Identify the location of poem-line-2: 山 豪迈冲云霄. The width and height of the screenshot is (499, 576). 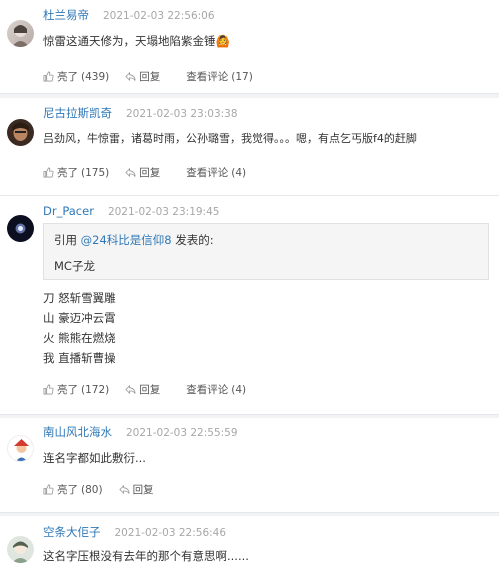
(79, 318).